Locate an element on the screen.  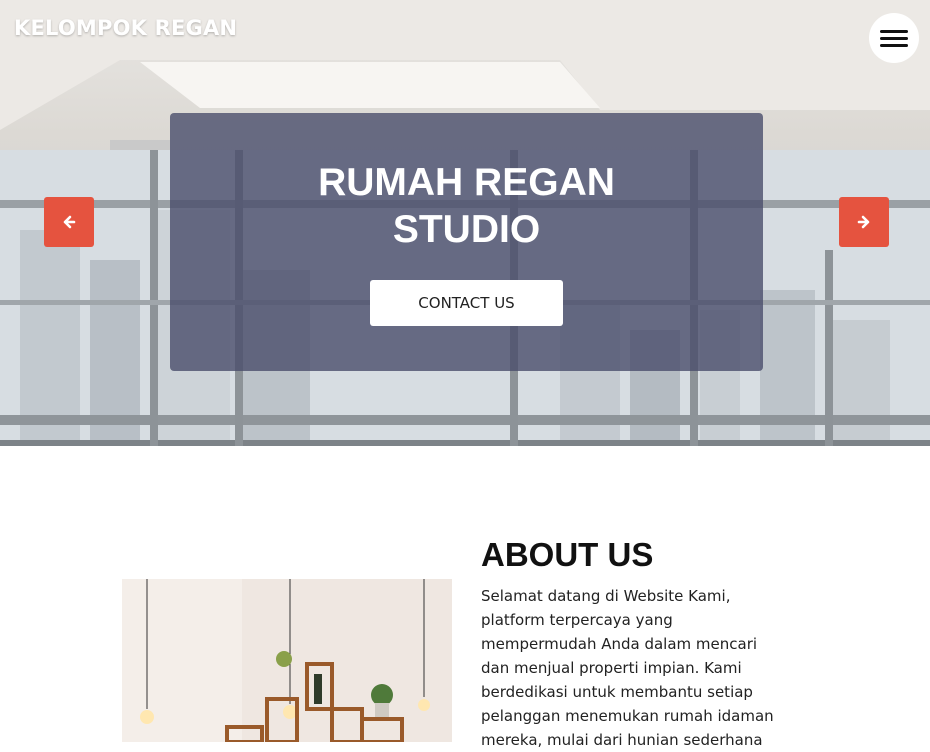
about-text-line: platform terpercaya yang is located at coordinates (577, 620).